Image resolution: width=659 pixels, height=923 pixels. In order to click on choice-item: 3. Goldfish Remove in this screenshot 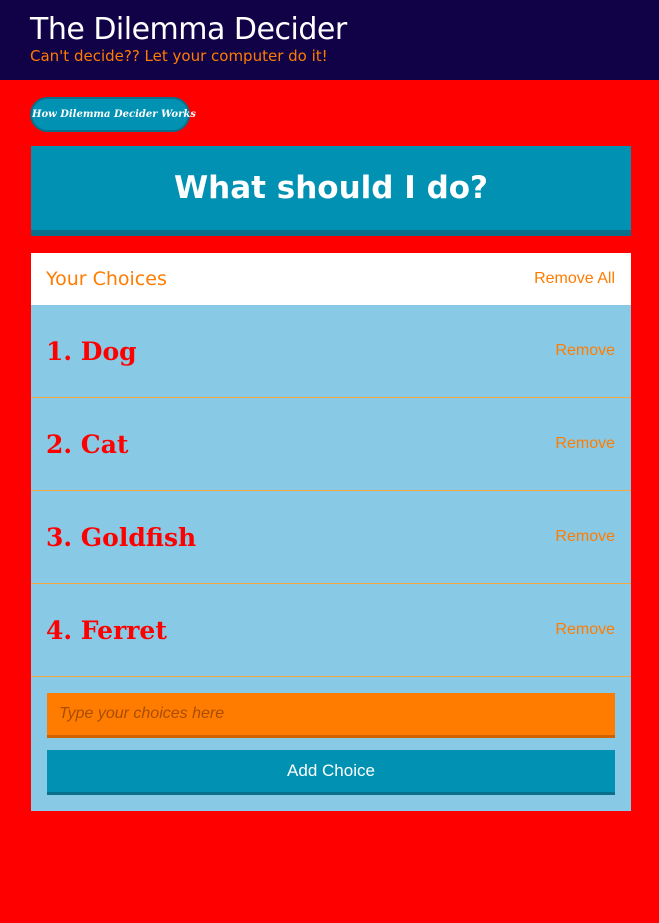, I will do `click(331, 537)`.